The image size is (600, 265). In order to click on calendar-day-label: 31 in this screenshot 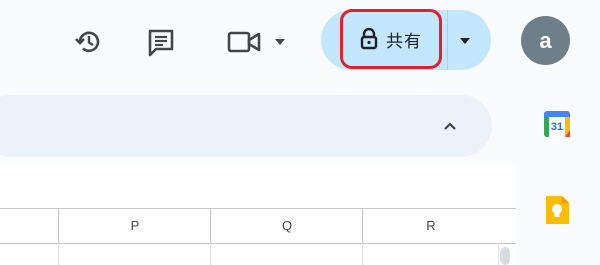, I will do `click(557, 127)`.